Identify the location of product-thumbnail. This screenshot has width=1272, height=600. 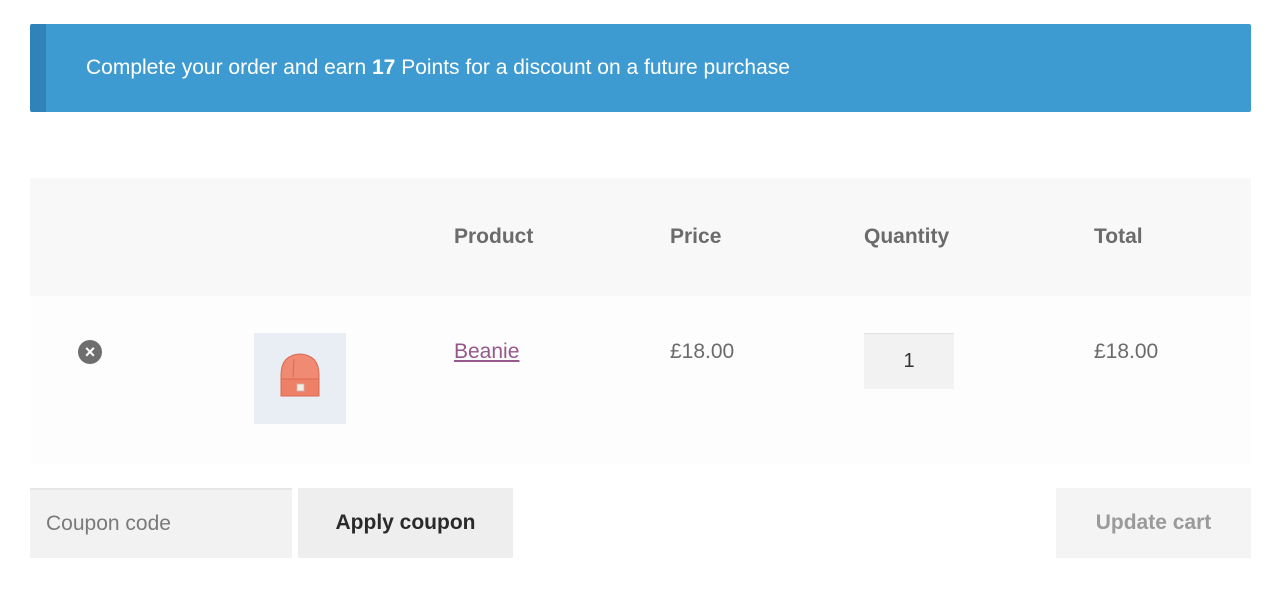
(300, 378).